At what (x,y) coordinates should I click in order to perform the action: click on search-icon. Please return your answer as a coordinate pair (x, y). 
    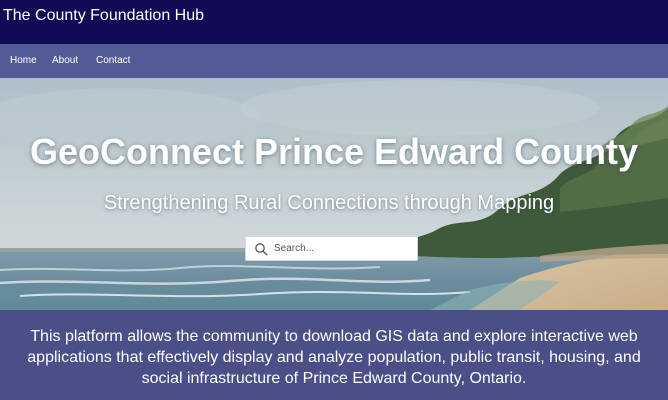
    Looking at the image, I should click on (261, 249).